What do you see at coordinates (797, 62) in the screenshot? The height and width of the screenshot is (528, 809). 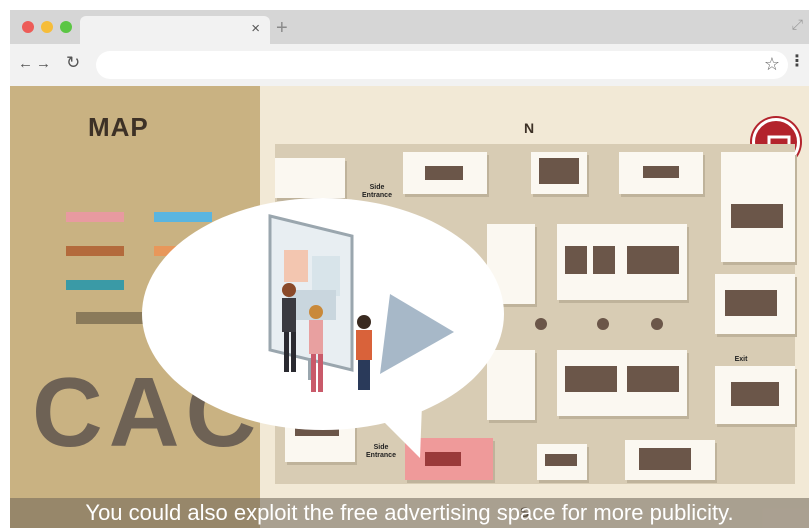 I see `menu-icon: ⋮` at bounding box center [797, 62].